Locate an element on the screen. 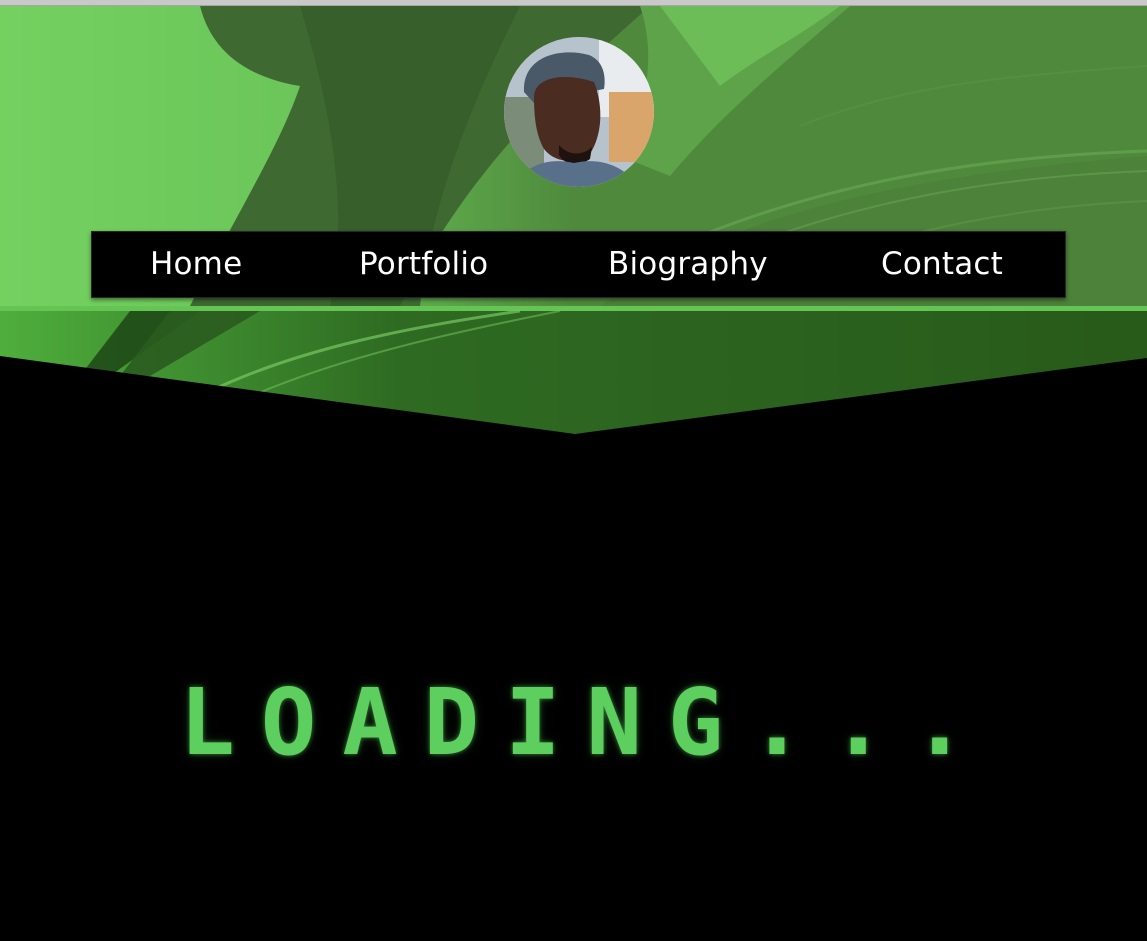 This screenshot has height=941, width=1147. nav-contact-link: Contact is located at coordinates (942, 264).